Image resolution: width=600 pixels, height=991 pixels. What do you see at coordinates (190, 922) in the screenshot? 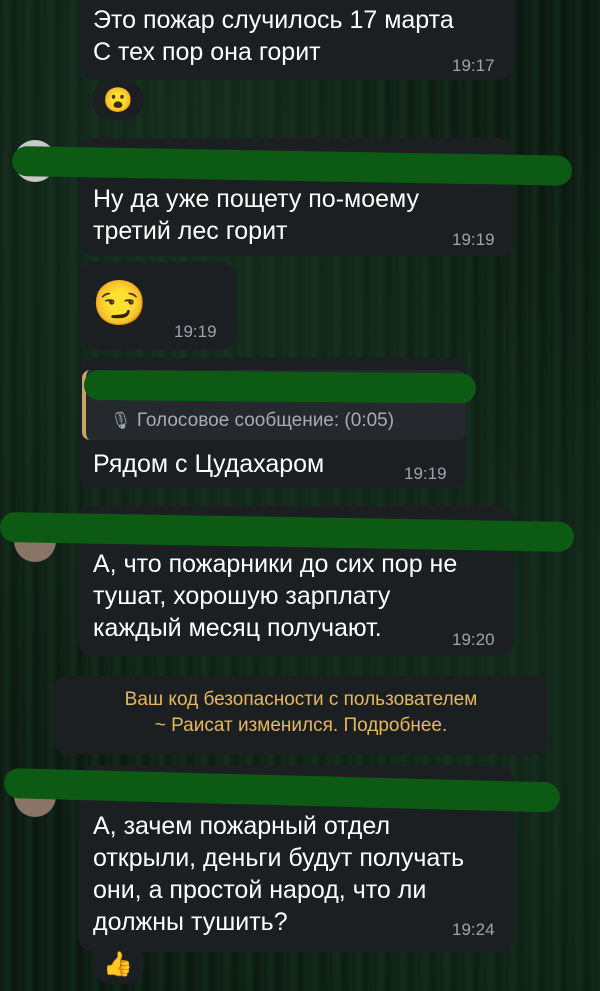
I see `message-text: должны тушить?` at bounding box center [190, 922].